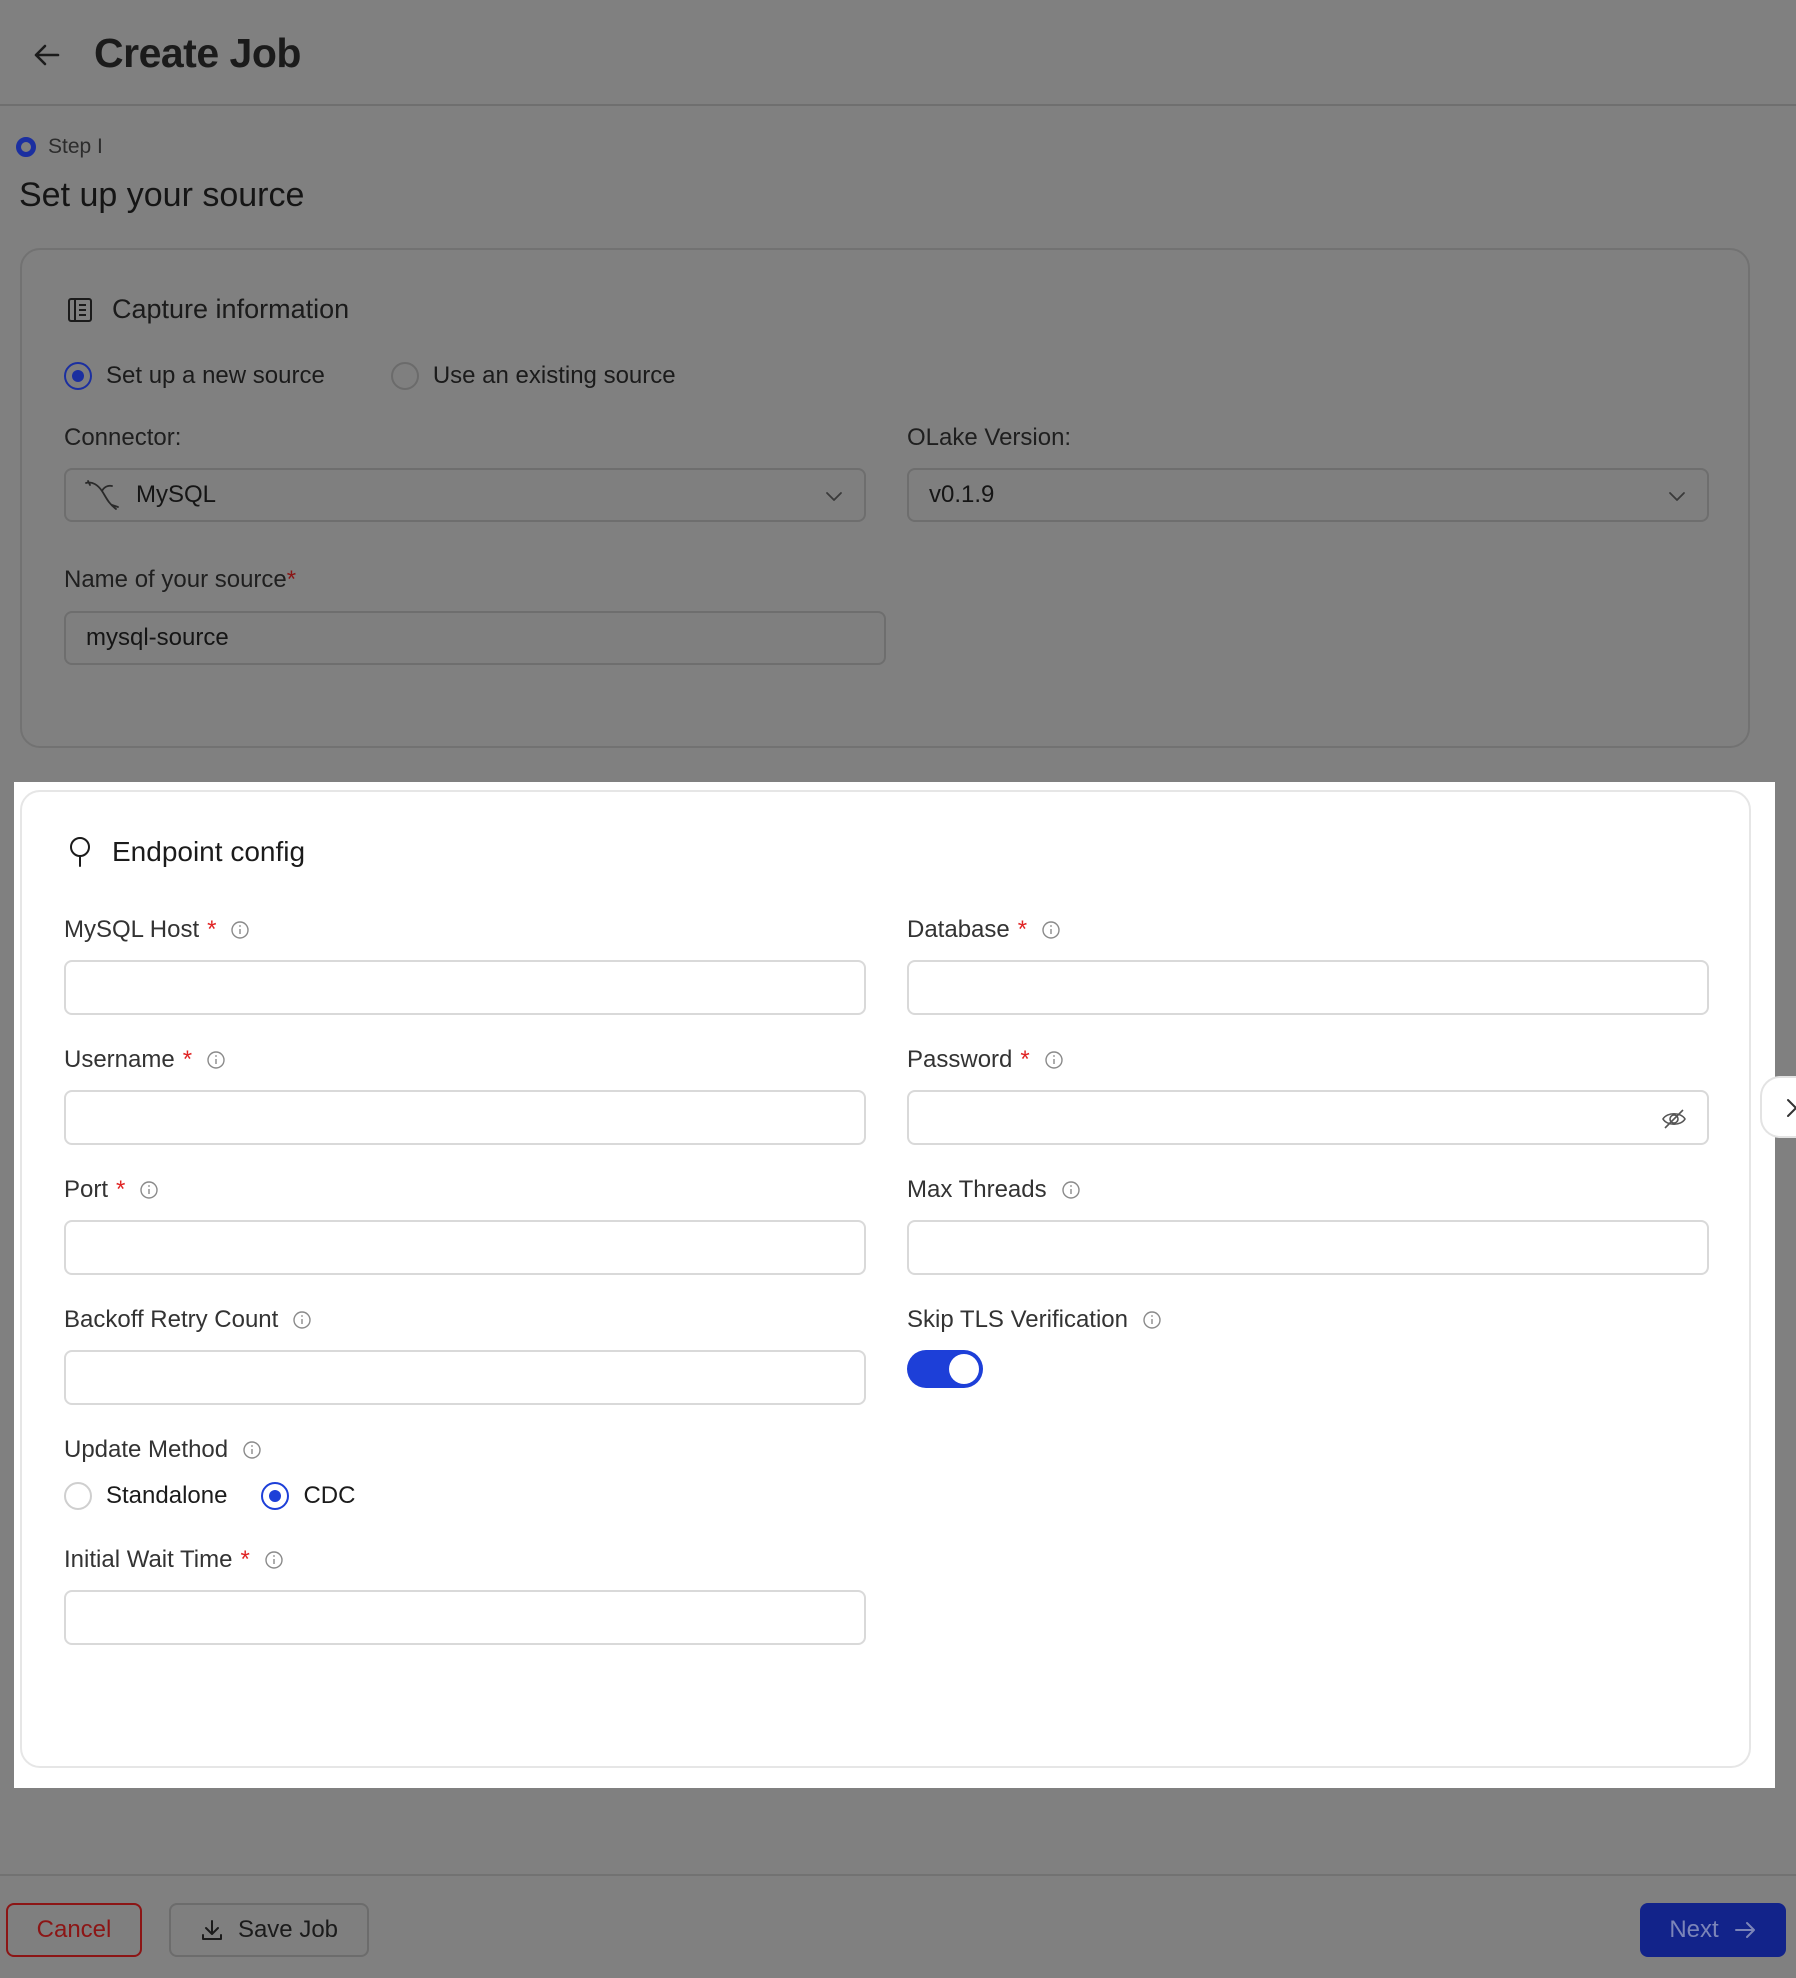 The width and height of the screenshot is (1796, 1978). What do you see at coordinates (1744, 1930) in the screenshot?
I see `arrow-right-icon` at bounding box center [1744, 1930].